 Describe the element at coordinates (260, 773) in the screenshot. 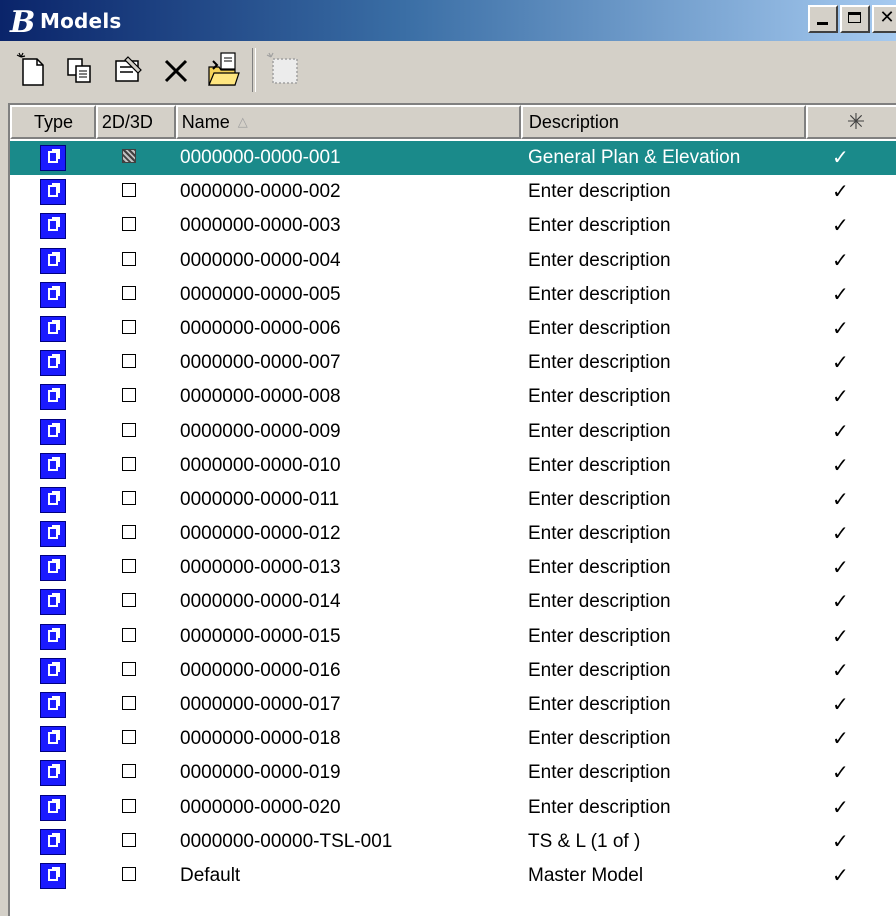

I see `model-name: 0000000-0000-019` at that location.